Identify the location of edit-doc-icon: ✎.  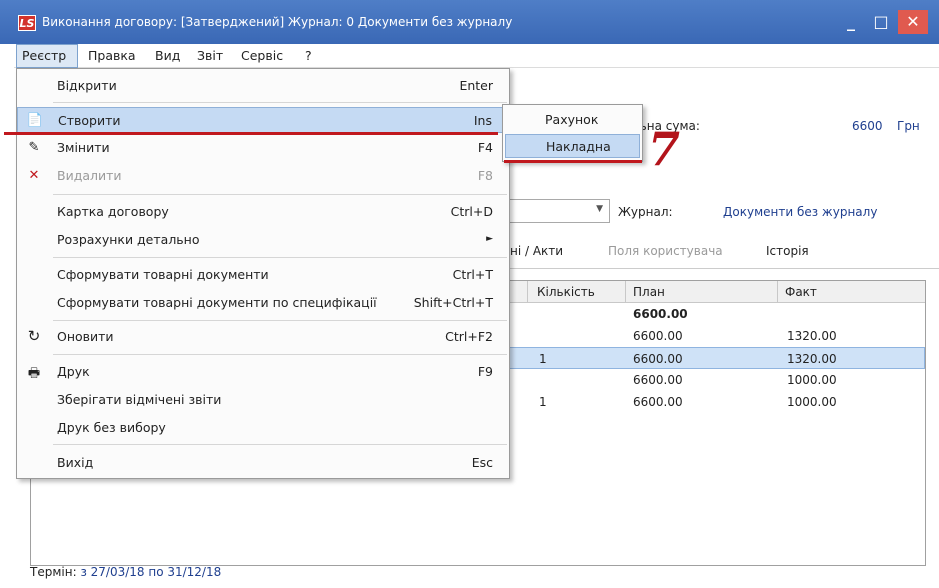
(34, 147).